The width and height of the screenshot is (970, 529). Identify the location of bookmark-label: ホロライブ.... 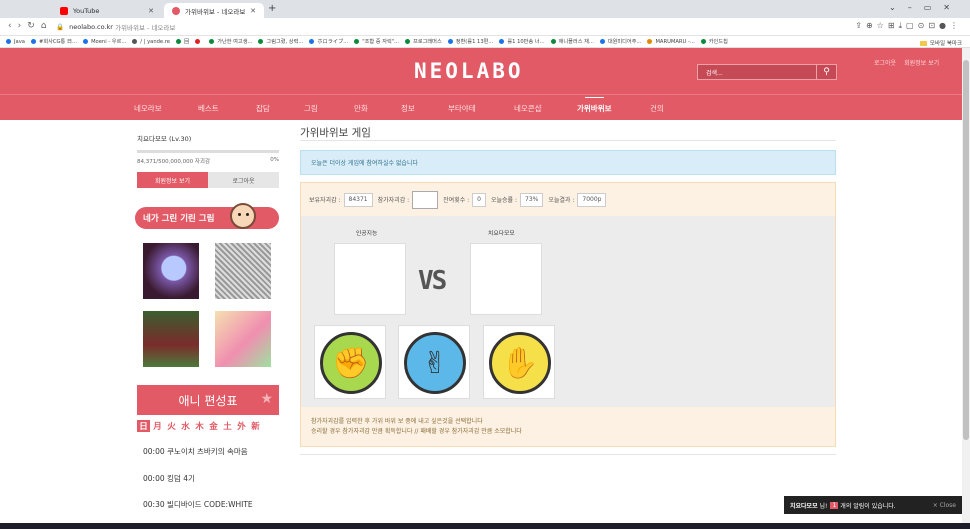
(333, 42).